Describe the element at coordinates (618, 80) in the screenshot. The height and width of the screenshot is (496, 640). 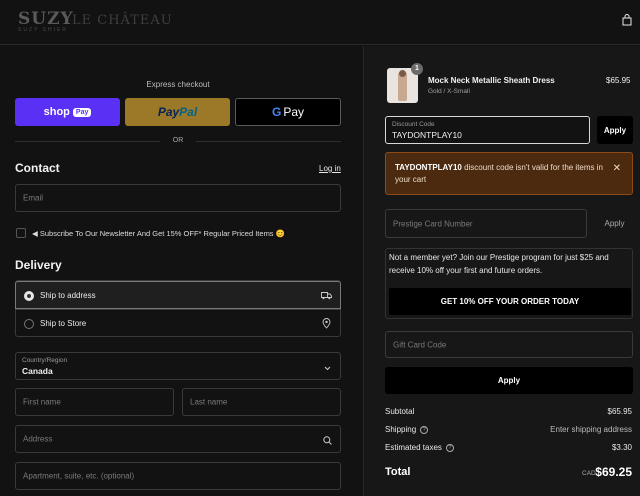
I see `product-price: $65.95` at that location.